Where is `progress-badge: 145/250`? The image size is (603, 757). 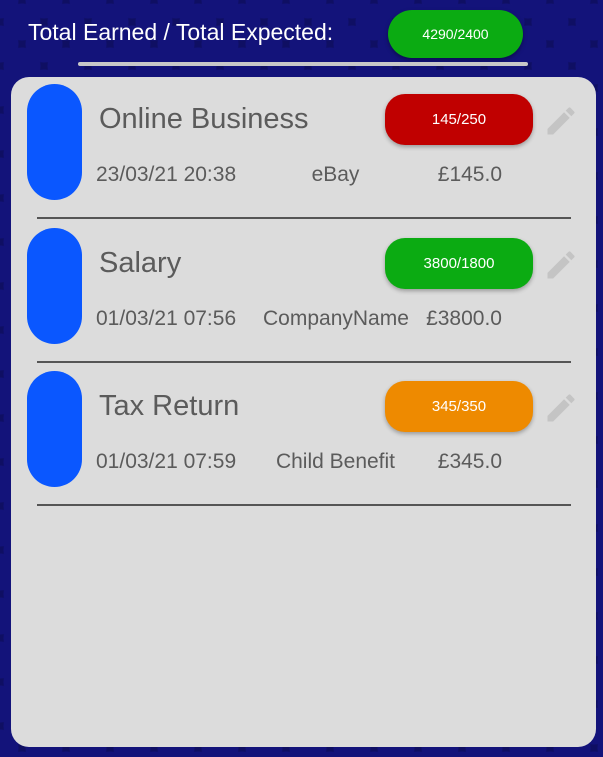
progress-badge: 145/250 is located at coordinates (459, 119).